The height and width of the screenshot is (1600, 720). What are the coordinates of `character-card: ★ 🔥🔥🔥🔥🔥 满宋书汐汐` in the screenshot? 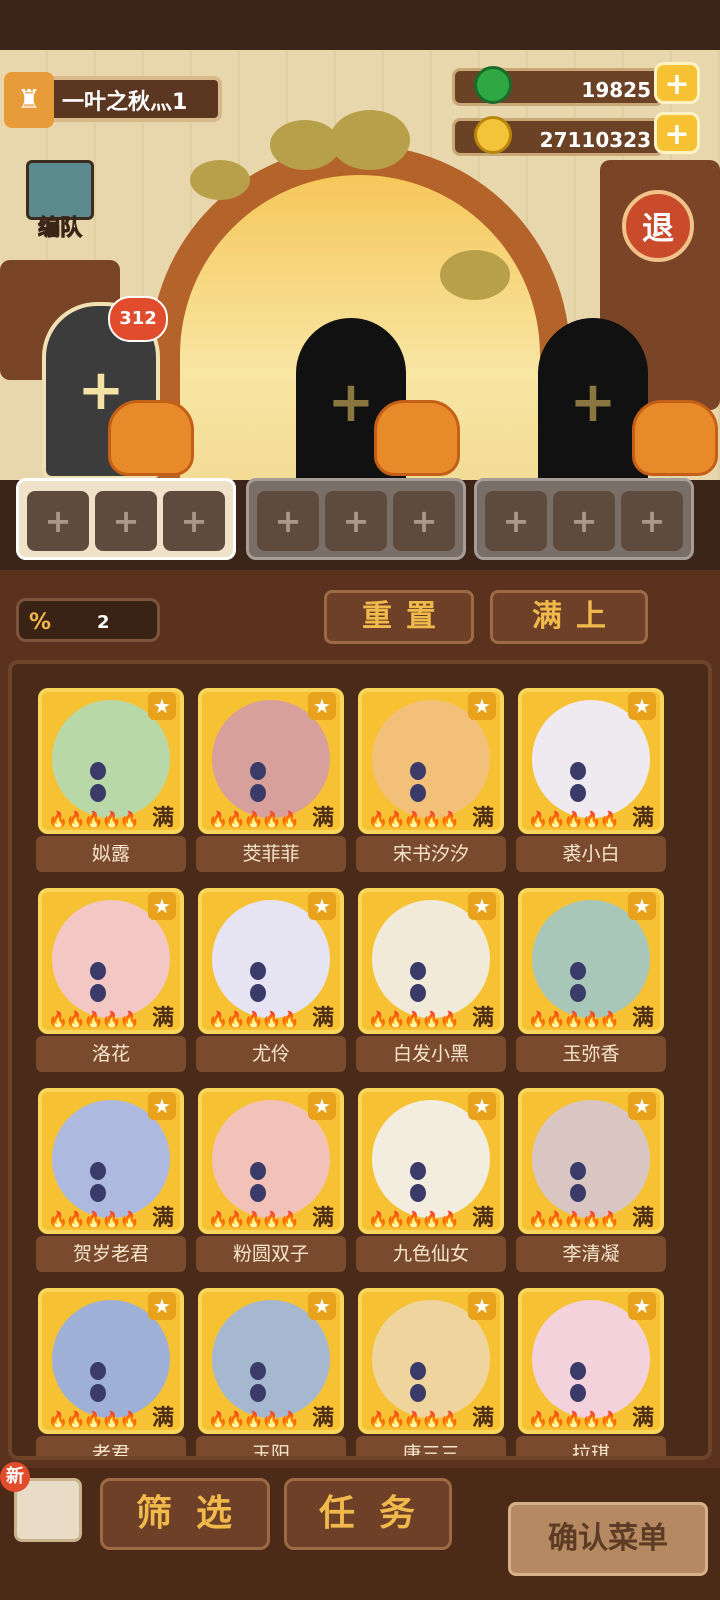 It's located at (431, 782).